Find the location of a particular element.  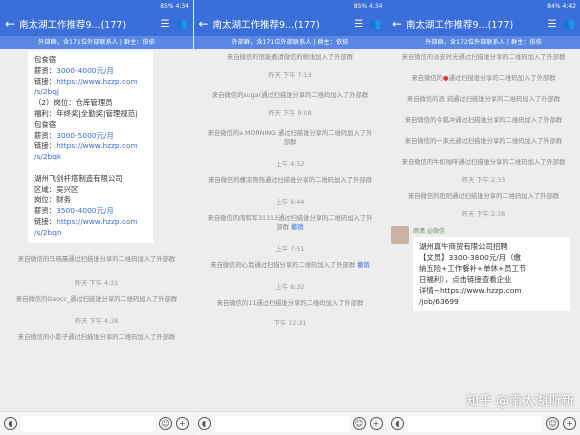

group-notice: 外部群，含172位外部联系人 | 群主：依依 is located at coordinates (483, 42).